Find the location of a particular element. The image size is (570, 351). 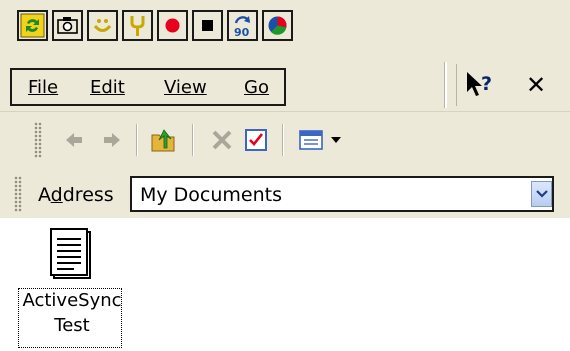

forward-button is located at coordinates (112, 140).